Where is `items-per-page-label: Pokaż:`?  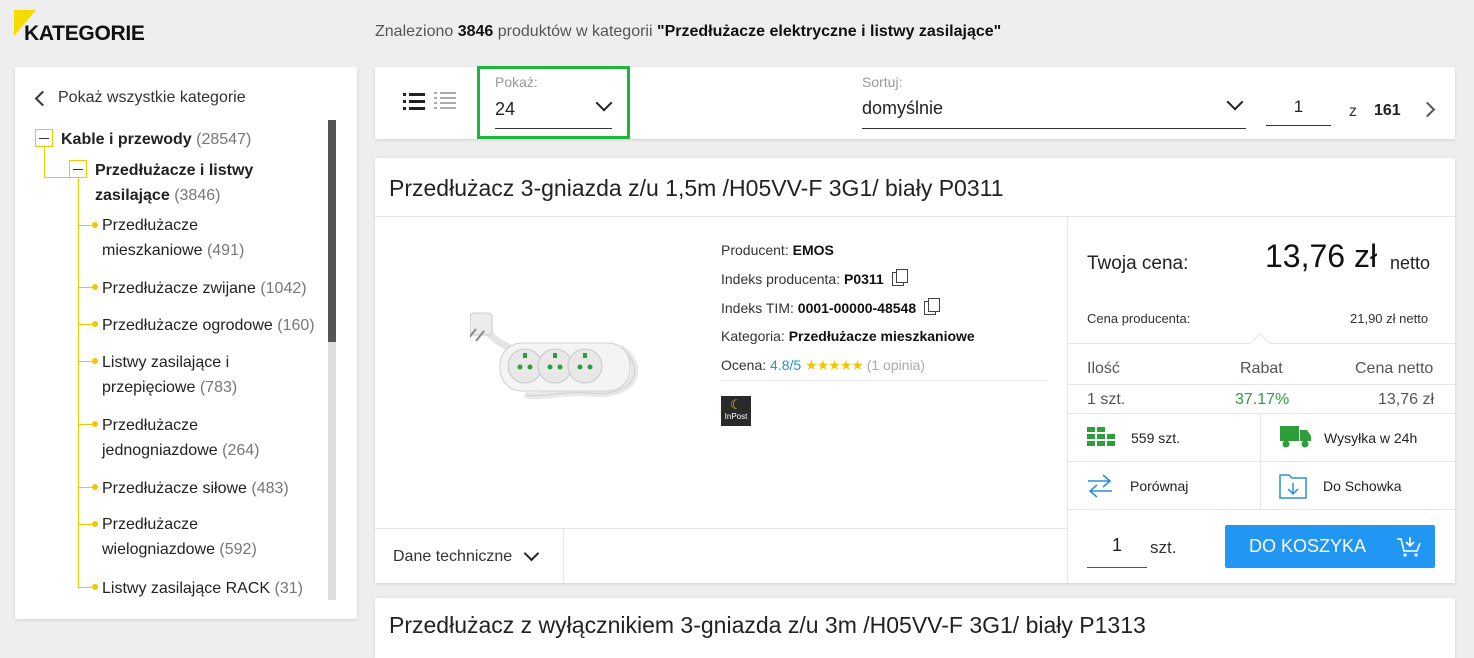
items-per-page-label: Pokaż: is located at coordinates (516, 82).